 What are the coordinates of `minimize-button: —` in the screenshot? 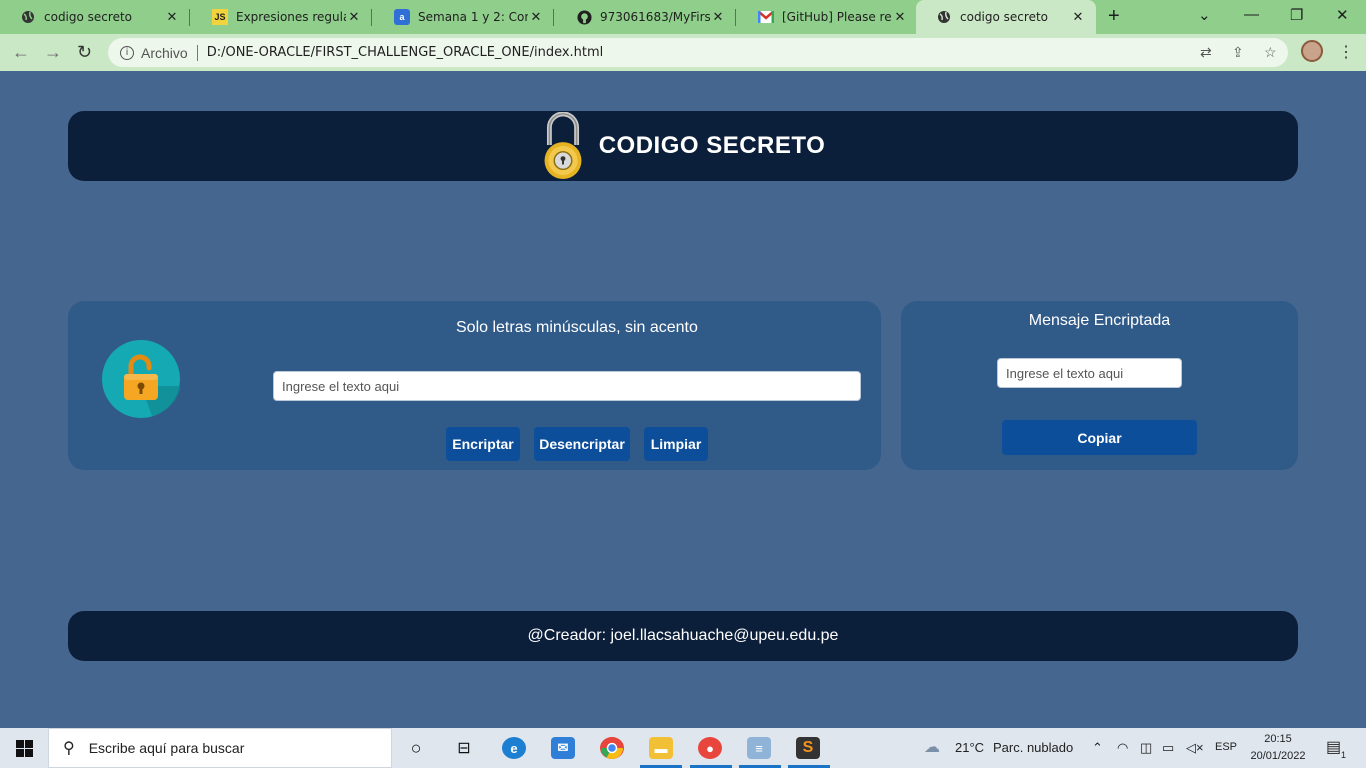 It's located at (1251, 14).